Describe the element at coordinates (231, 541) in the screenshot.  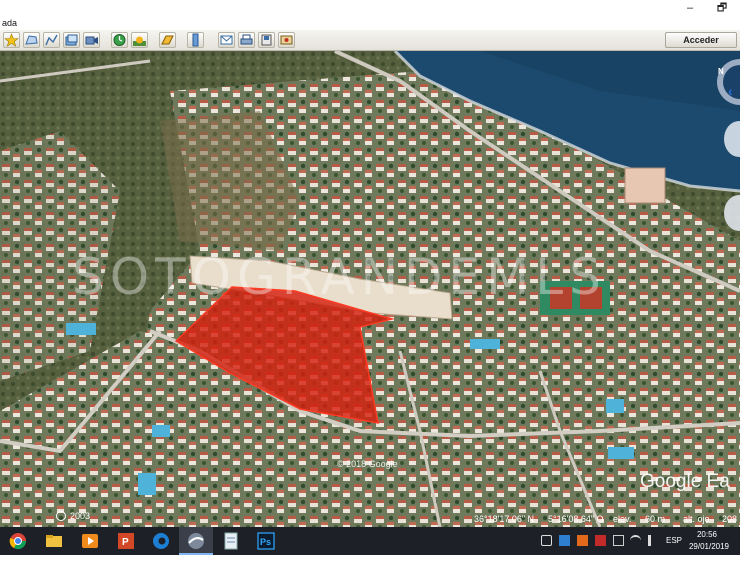
I see `notepad-icon` at that location.